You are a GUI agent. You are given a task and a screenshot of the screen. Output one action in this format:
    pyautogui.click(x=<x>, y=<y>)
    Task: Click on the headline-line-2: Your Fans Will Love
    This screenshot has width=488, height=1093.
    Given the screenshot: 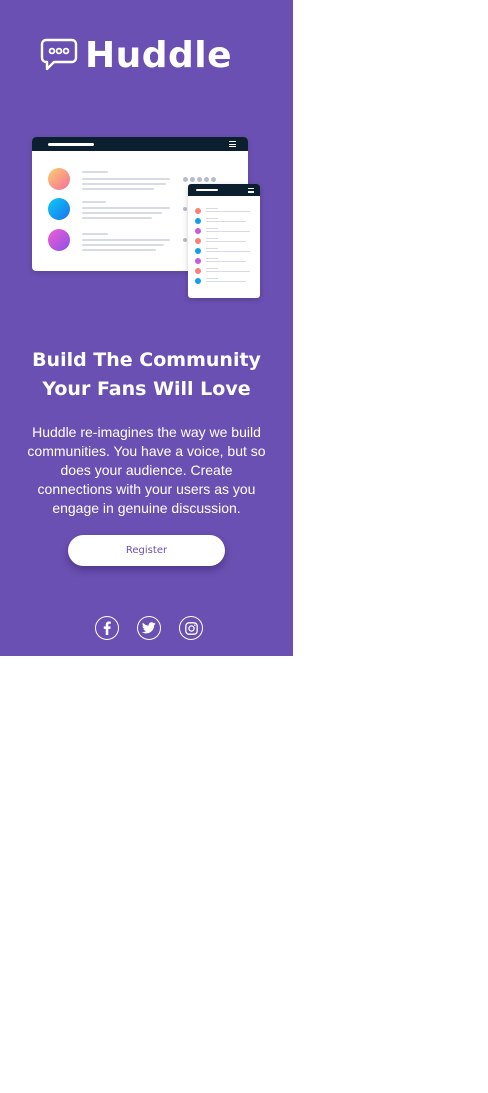 What is the action you would take?
    pyautogui.click(x=146, y=389)
    